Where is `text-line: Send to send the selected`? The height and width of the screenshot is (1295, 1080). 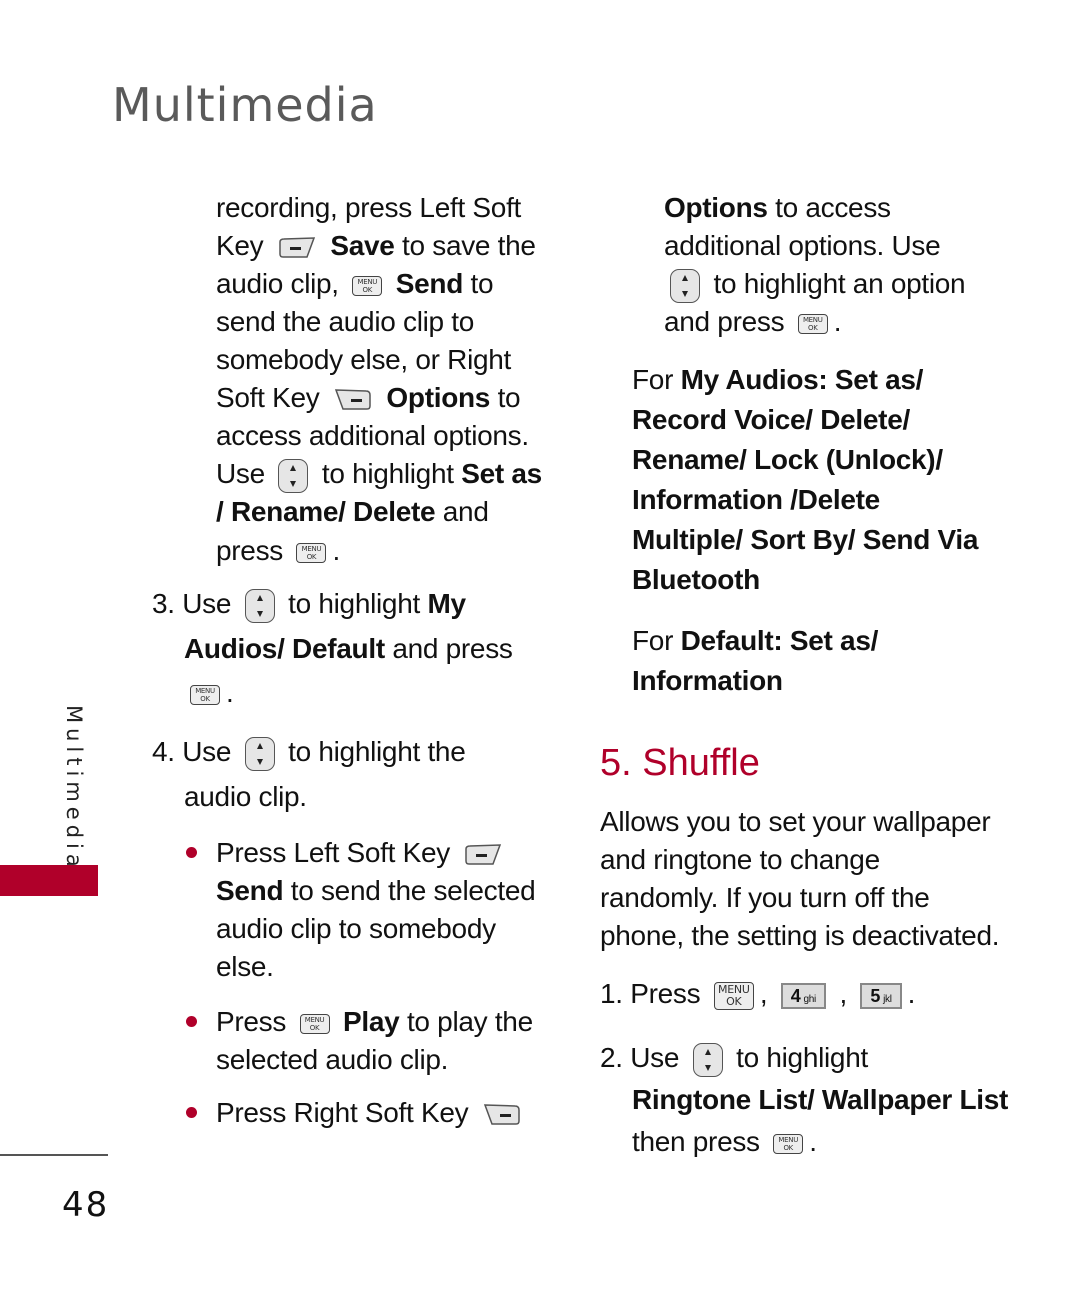
text-line: Send to send the selected is located at coordinates (376, 891).